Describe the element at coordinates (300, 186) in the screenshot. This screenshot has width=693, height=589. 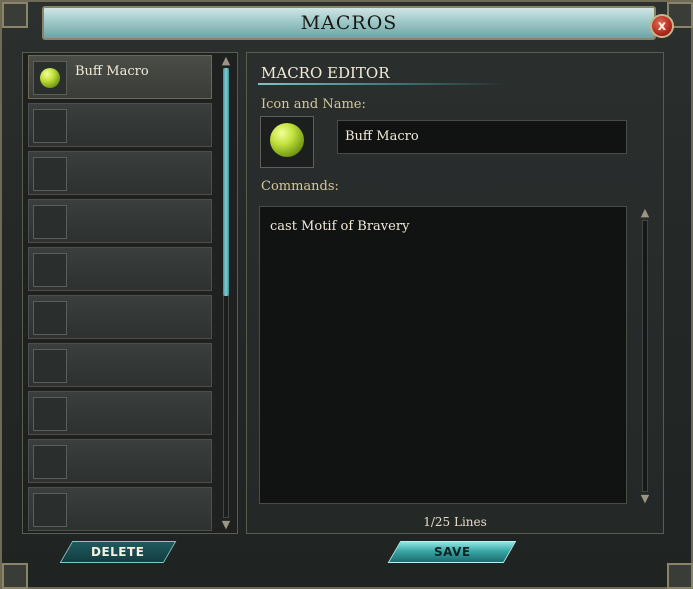
I see `commands-label: Commands:` at that location.